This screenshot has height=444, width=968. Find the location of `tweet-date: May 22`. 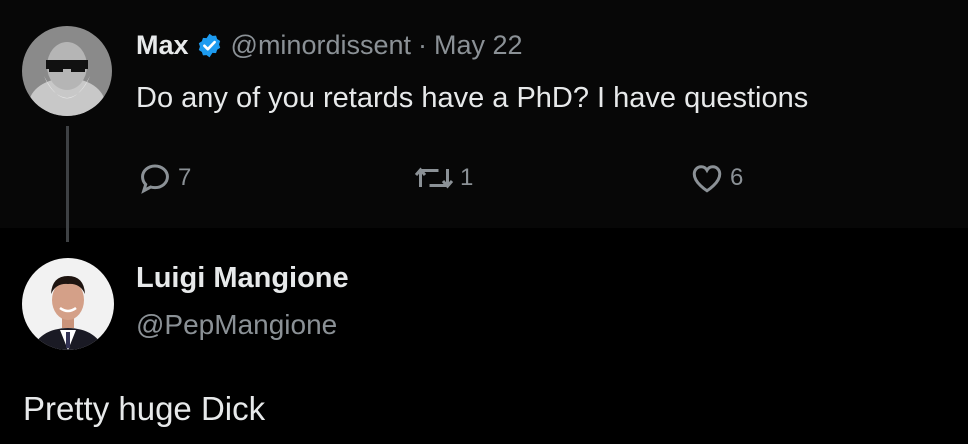

tweet-date: May 22 is located at coordinates (478, 45).